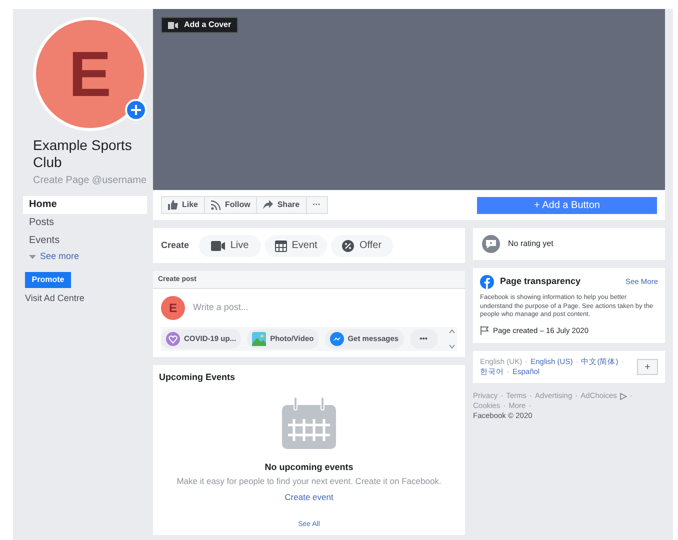 This screenshot has width=678, height=540. What do you see at coordinates (531, 244) in the screenshot?
I see `rating-text: No rating yet` at bounding box center [531, 244].